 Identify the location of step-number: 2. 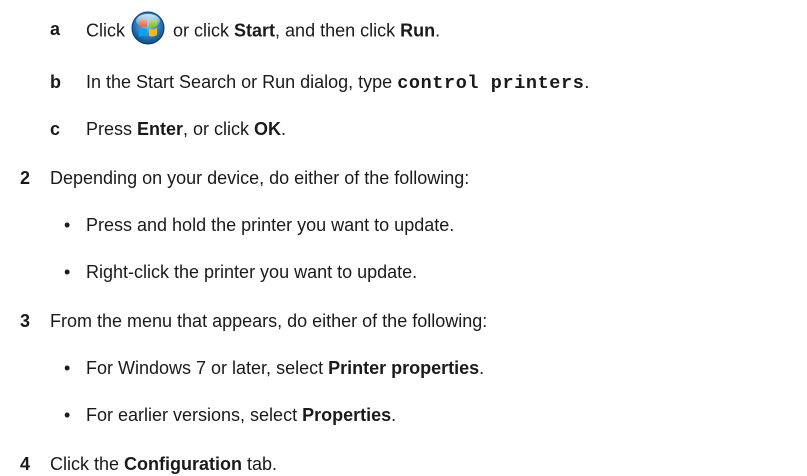
(25, 178).